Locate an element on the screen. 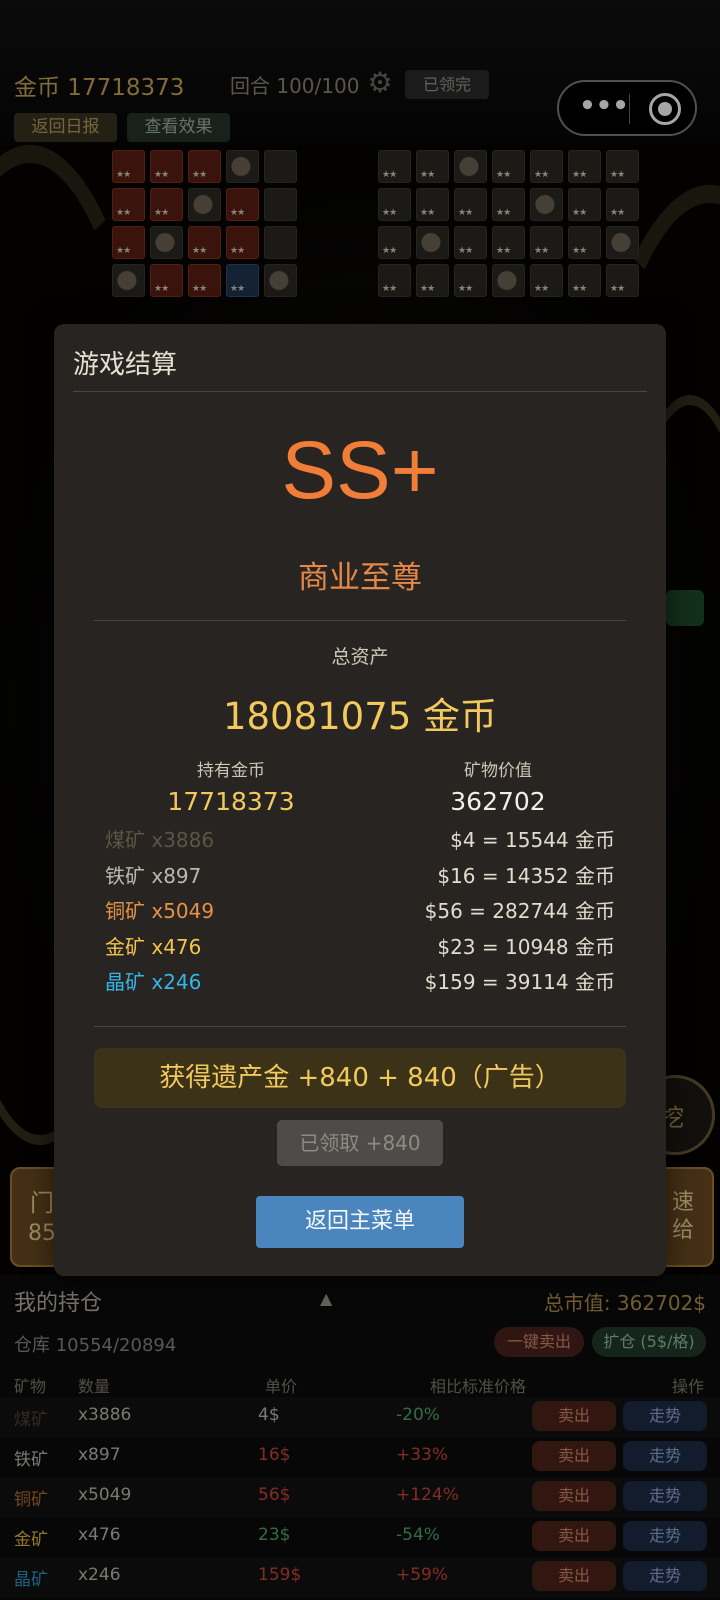 The width and height of the screenshot is (720, 1600). title-divider is located at coordinates (360, 391).